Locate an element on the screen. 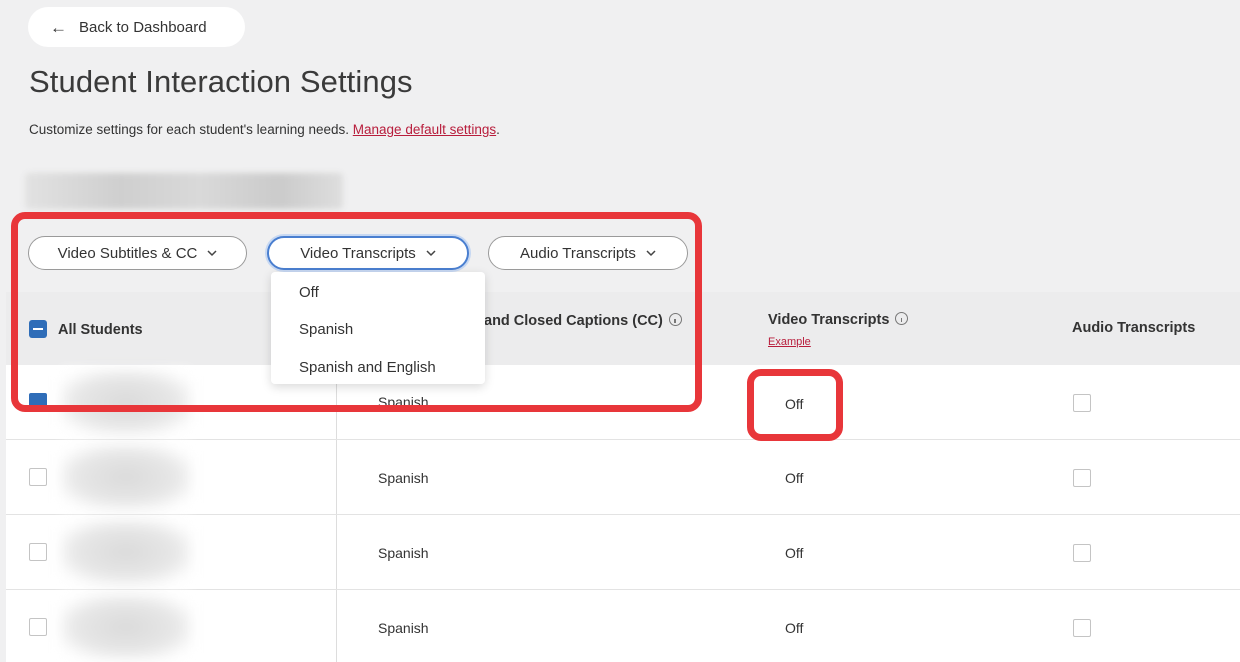  filter-label: Video Transcripts is located at coordinates (358, 253).